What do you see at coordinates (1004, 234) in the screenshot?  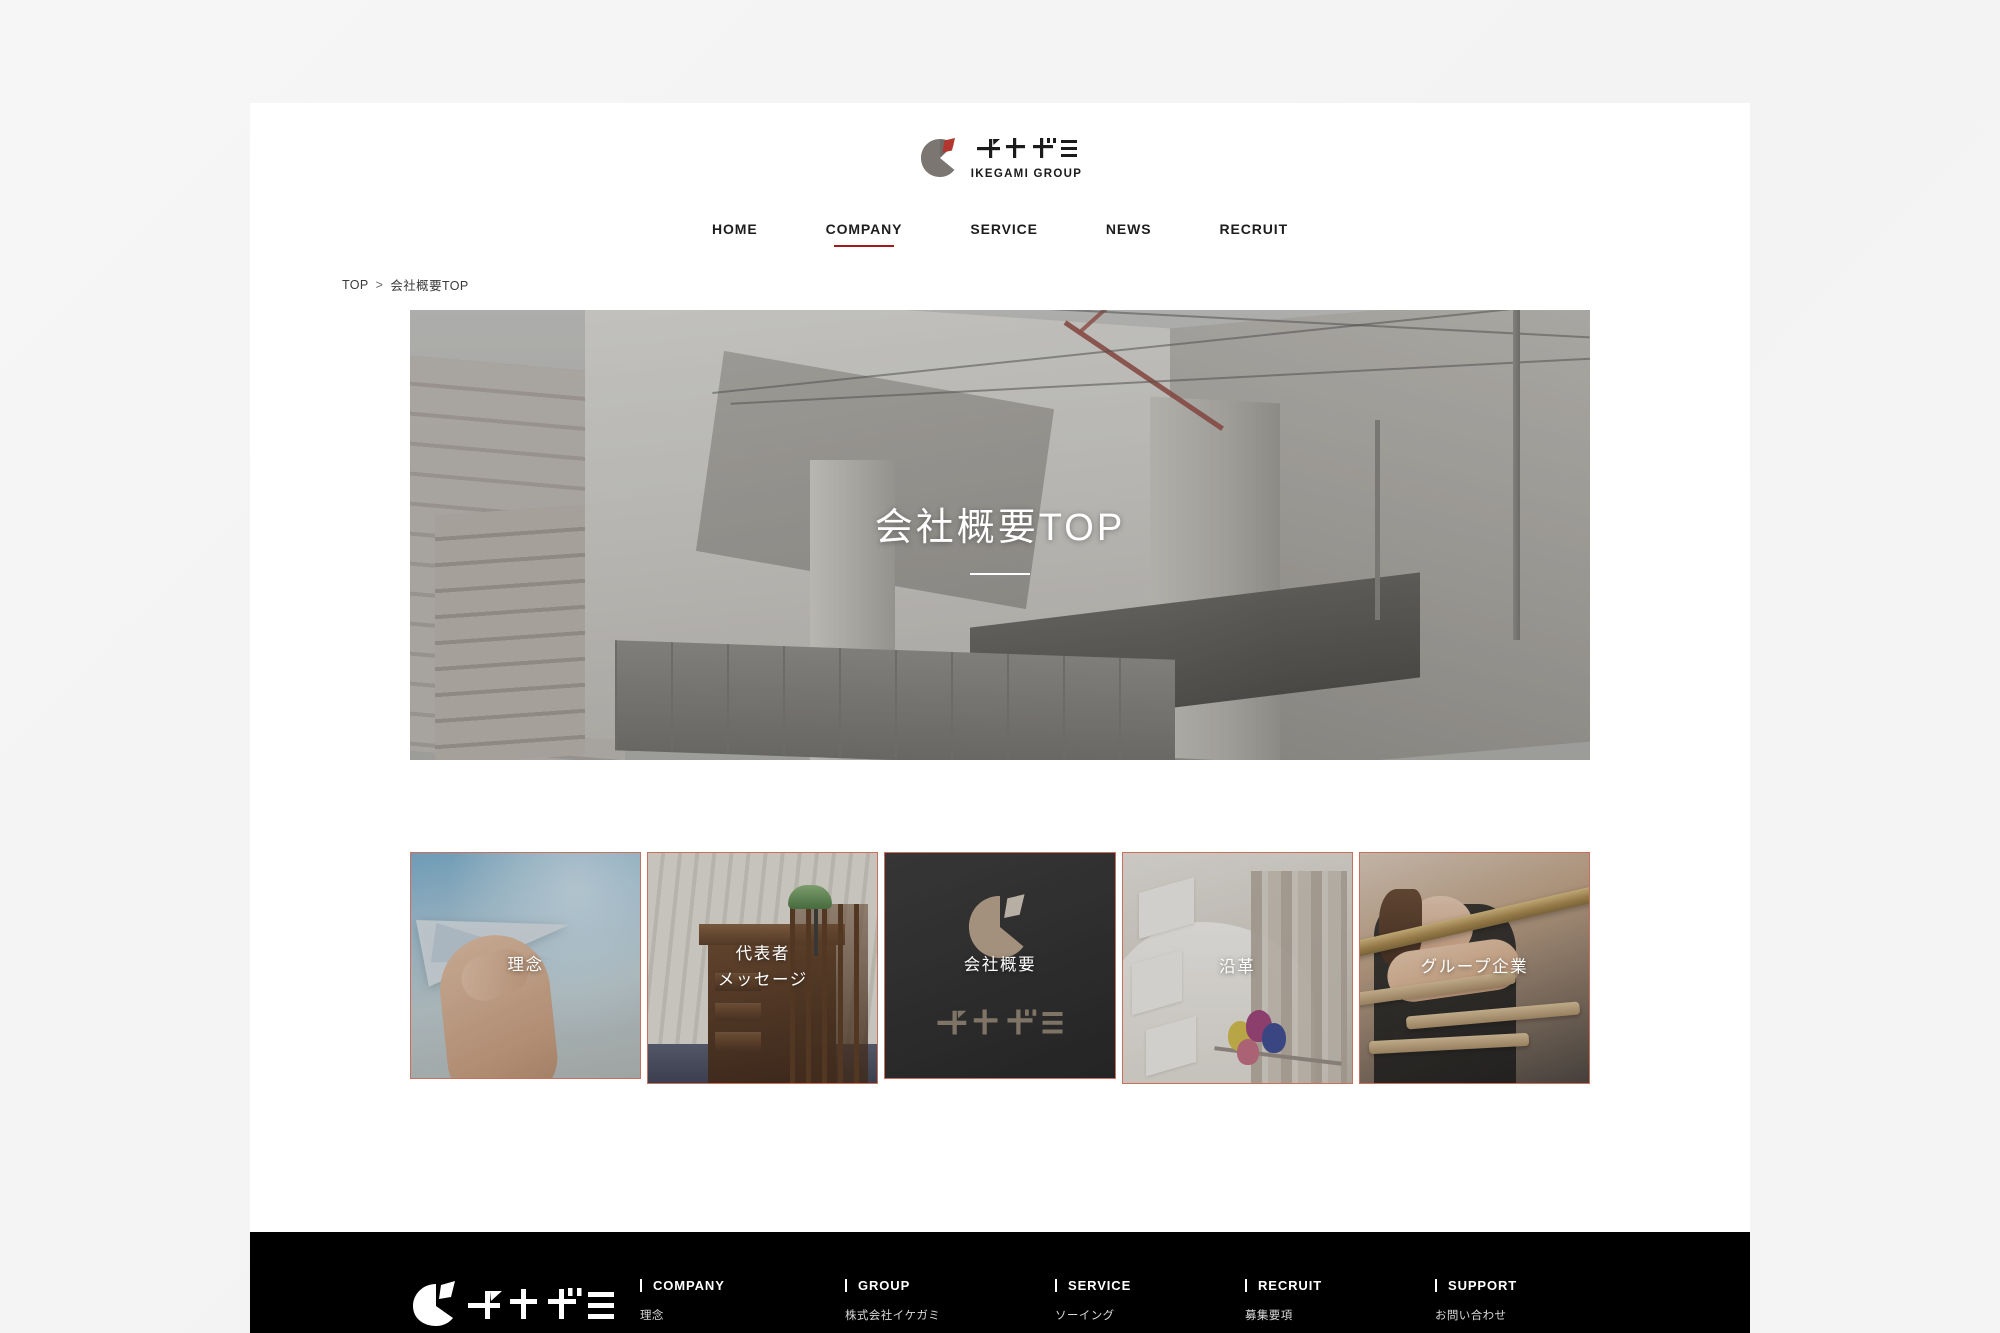 I see `nav-item-service: SERVICE` at bounding box center [1004, 234].